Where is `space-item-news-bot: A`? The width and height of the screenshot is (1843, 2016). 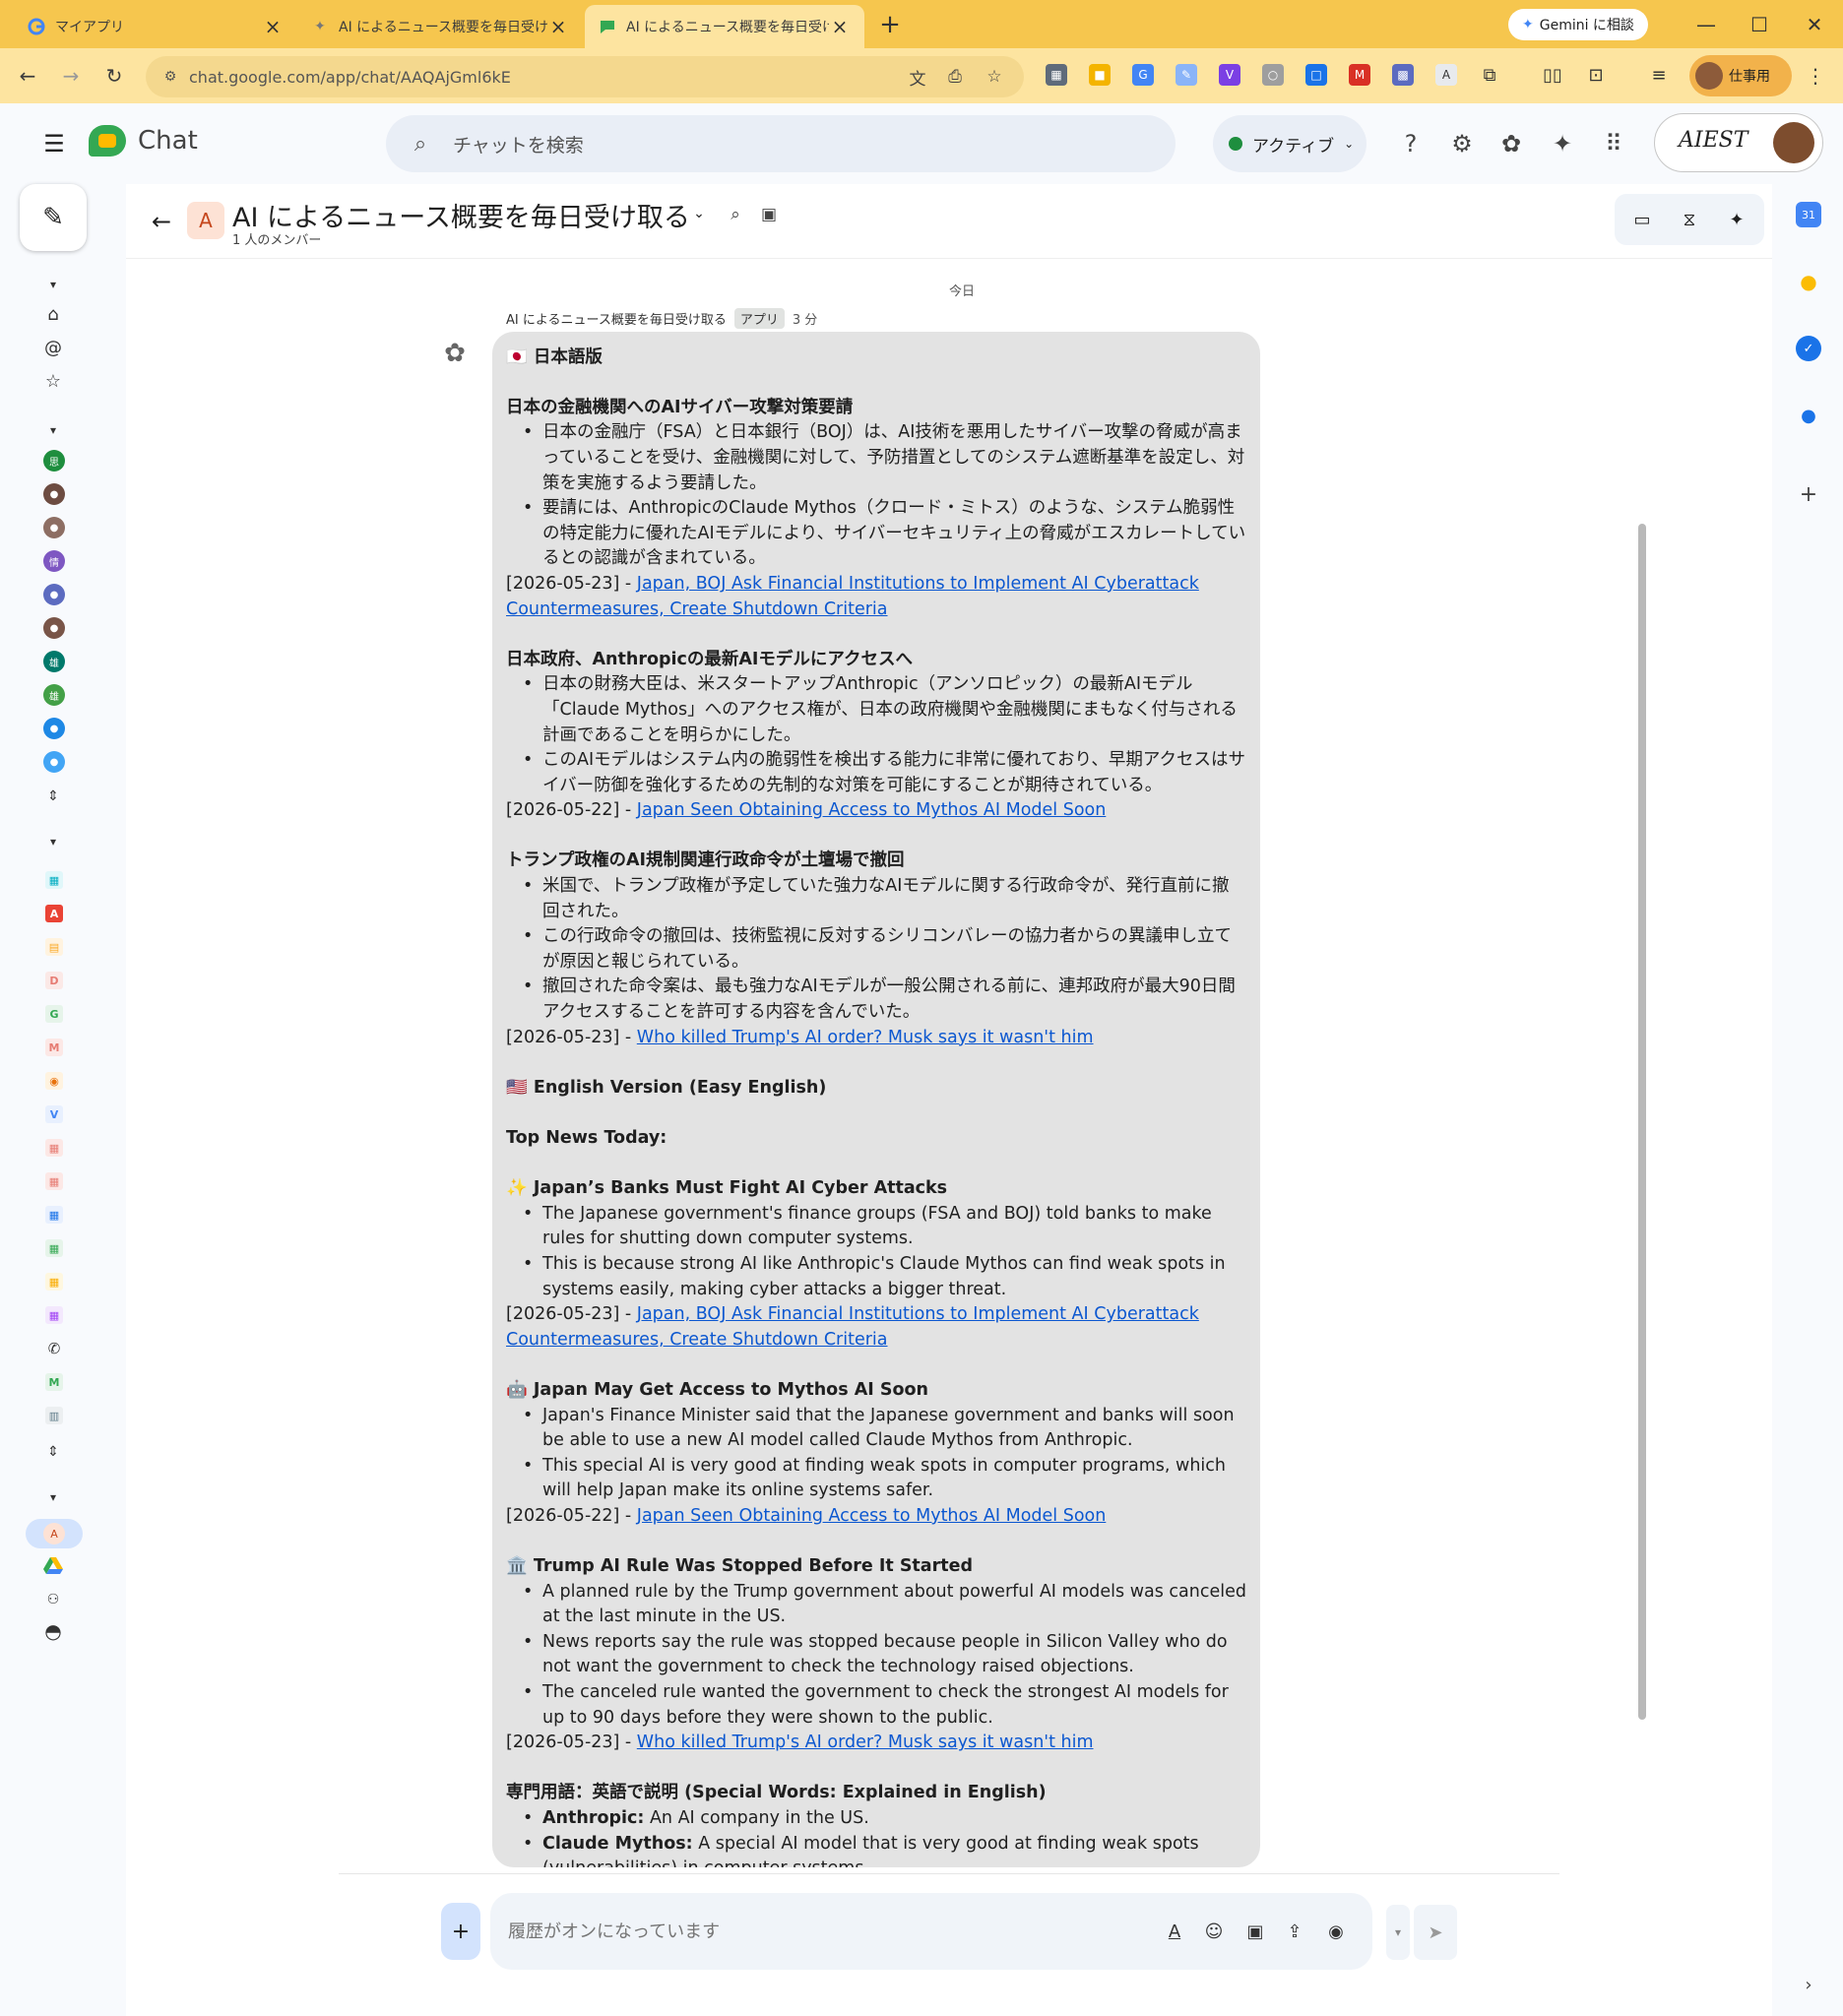 space-item-news-bot: A is located at coordinates (54, 1533).